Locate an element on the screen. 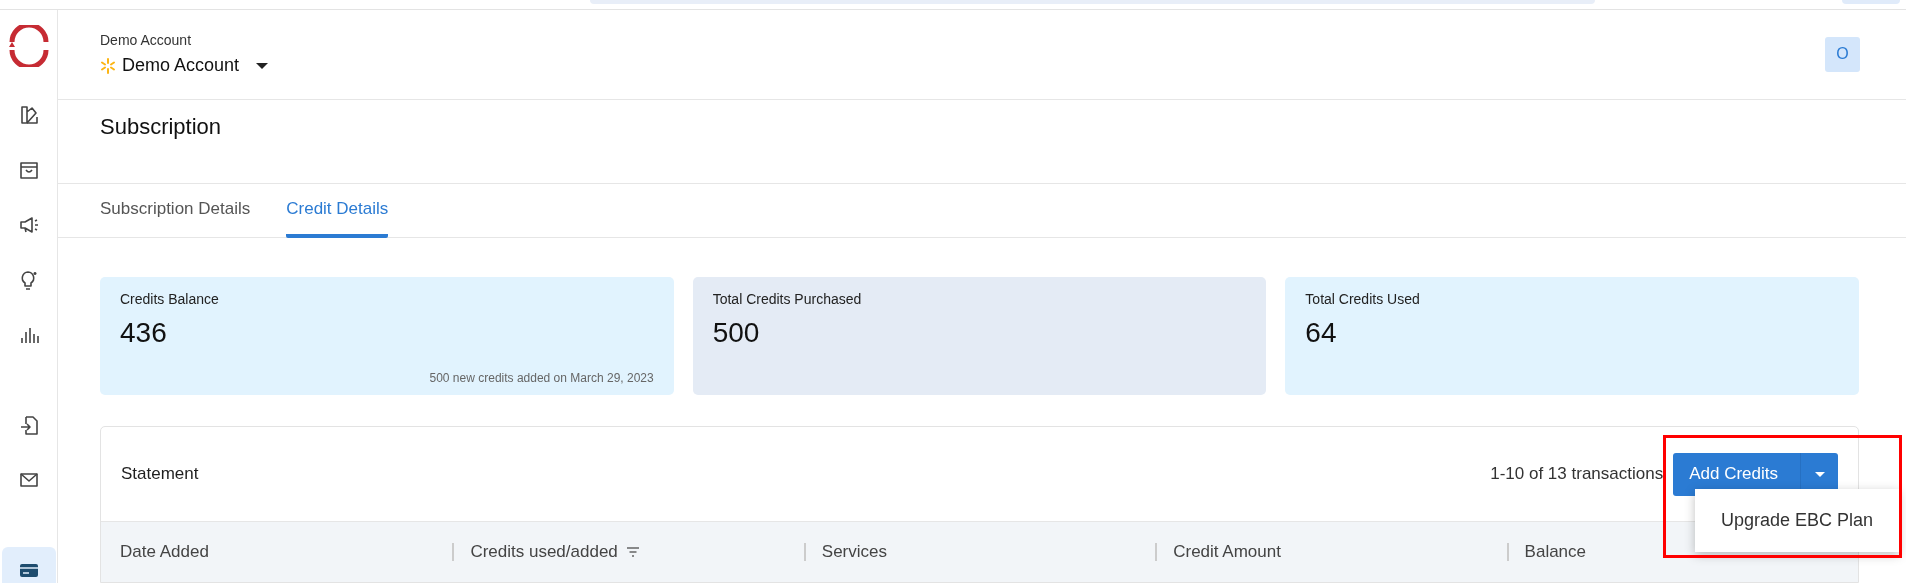 The height and width of the screenshot is (583, 1906). sidebar-item is located at coordinates (28, 565).